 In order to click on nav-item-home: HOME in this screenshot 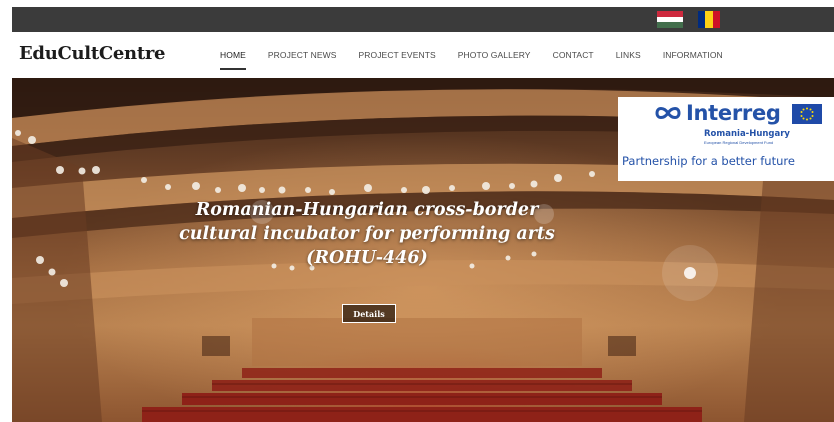, I will do `click(233, 57)`.